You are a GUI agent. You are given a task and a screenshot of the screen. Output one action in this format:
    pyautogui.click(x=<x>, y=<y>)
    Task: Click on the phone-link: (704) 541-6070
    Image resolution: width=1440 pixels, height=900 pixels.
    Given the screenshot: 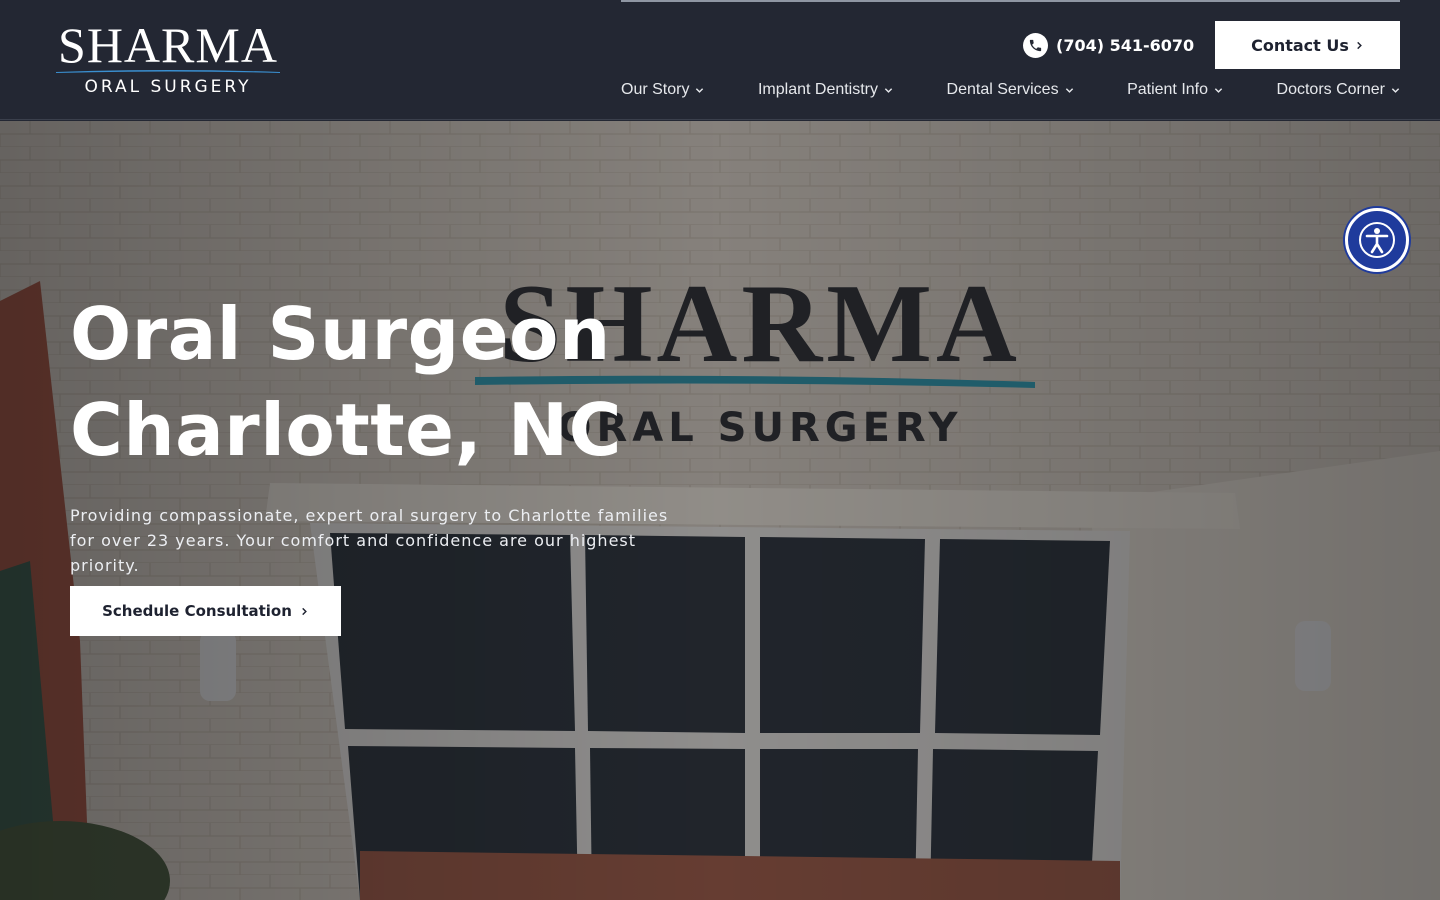 What is the action you would take?
    pyautogui.click(x=1108, y=45)
    